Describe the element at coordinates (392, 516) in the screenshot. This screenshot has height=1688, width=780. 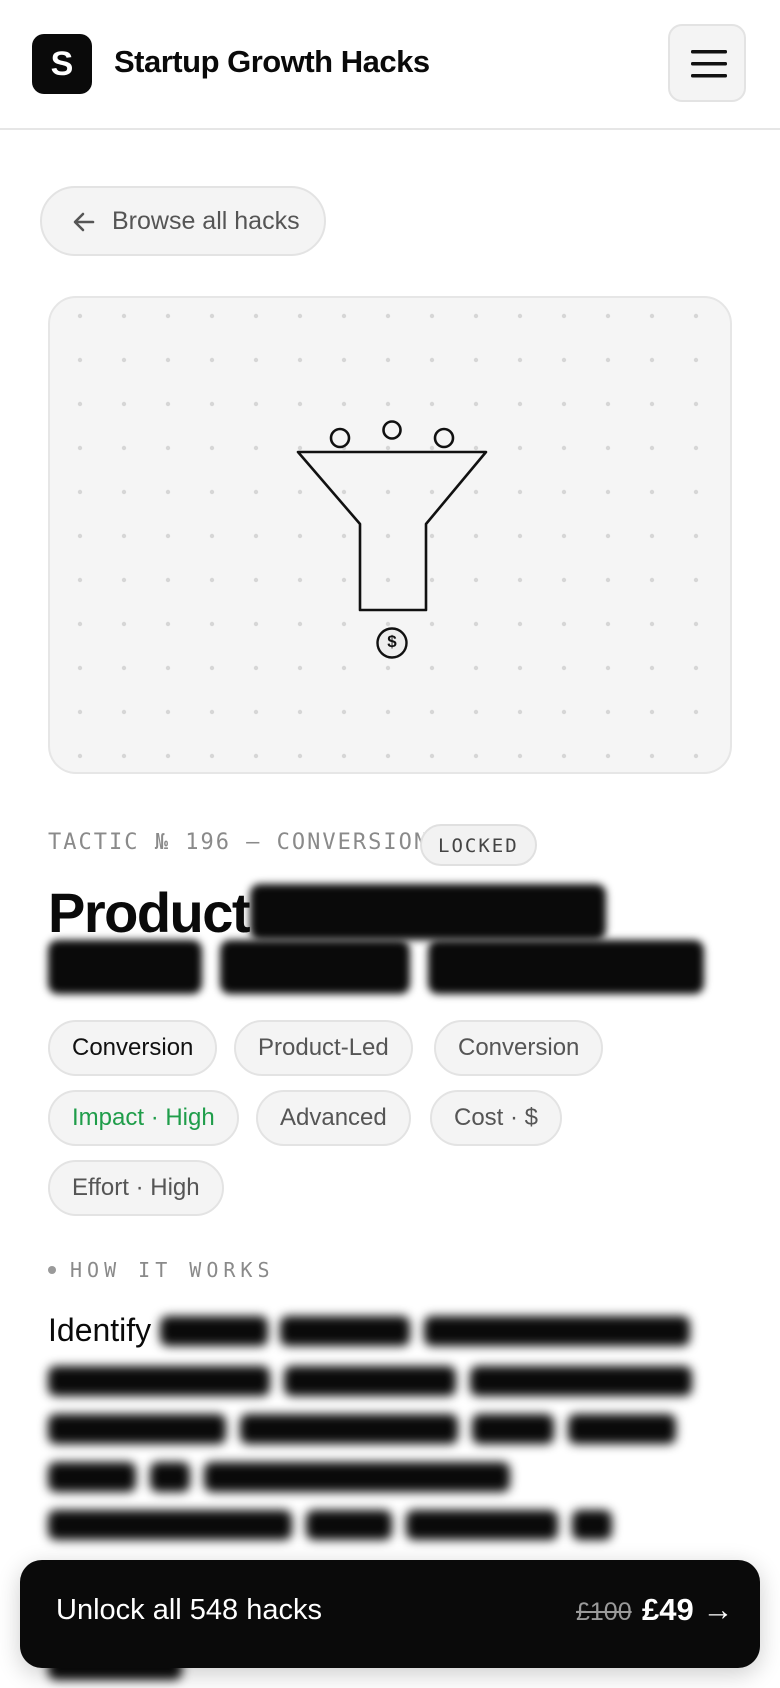
I see `funnel-icon` at that location.